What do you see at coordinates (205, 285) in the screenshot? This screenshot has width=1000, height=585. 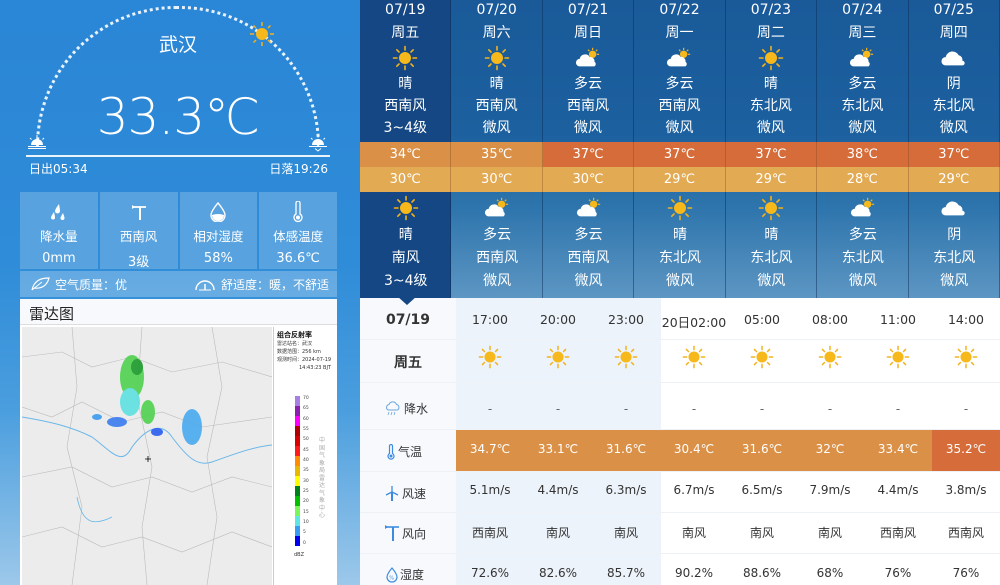 I see `gauge-icon` at bounding box center [205, 285].